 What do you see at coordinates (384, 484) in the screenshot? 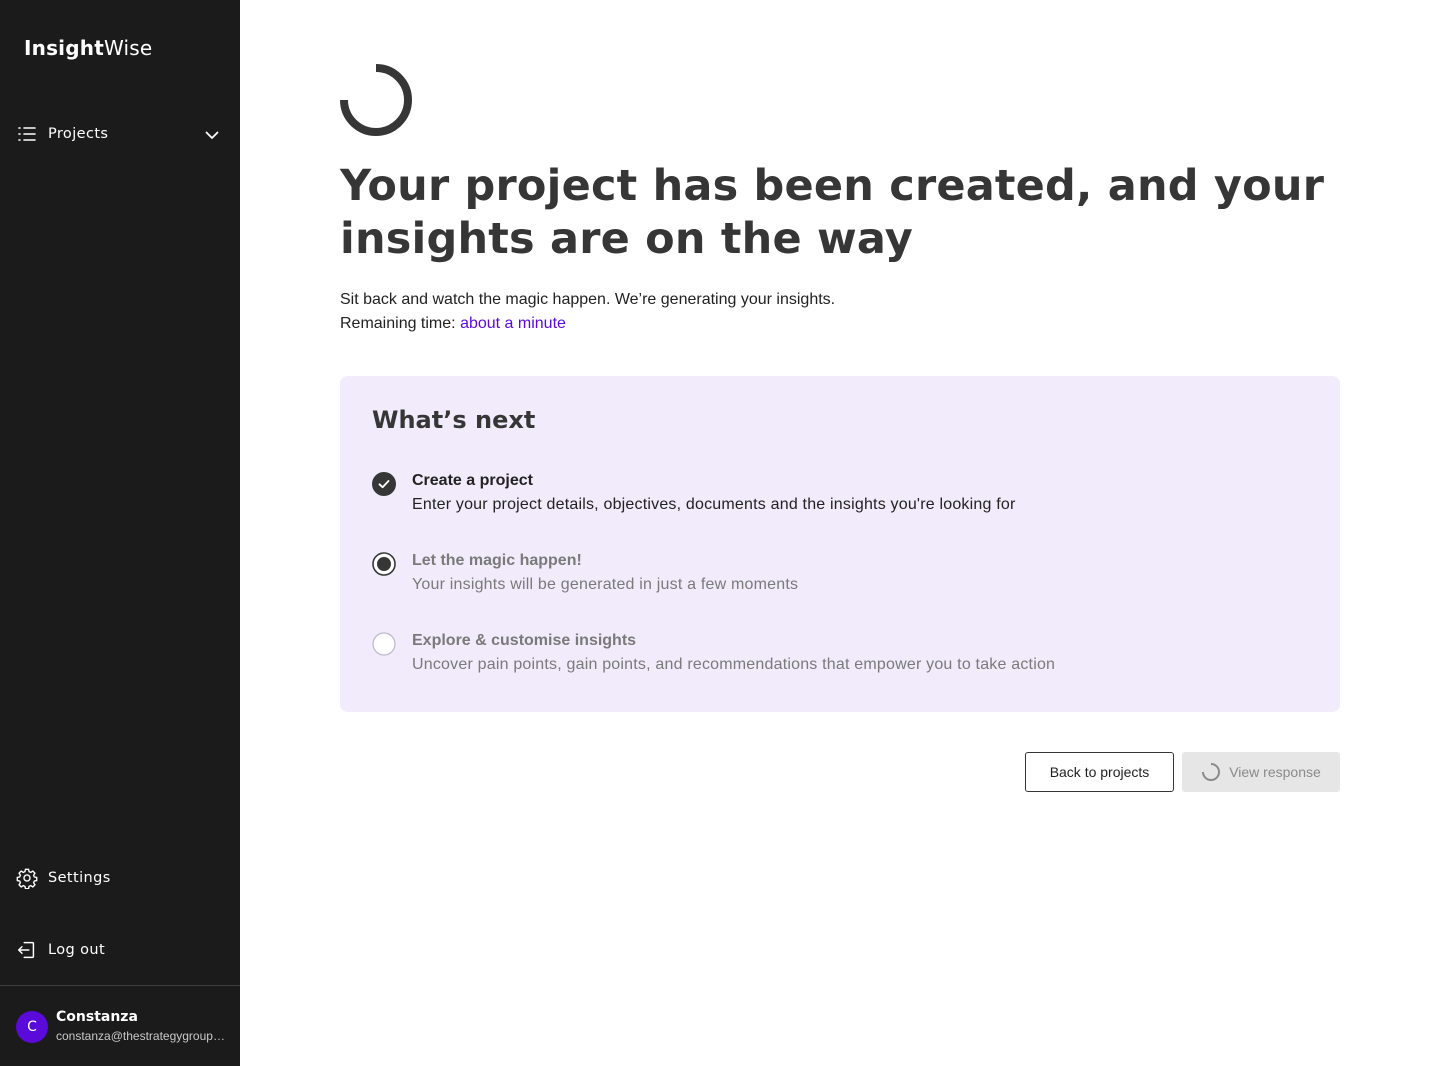
I see `check-circle-icon` at bounding box center [384, 484].